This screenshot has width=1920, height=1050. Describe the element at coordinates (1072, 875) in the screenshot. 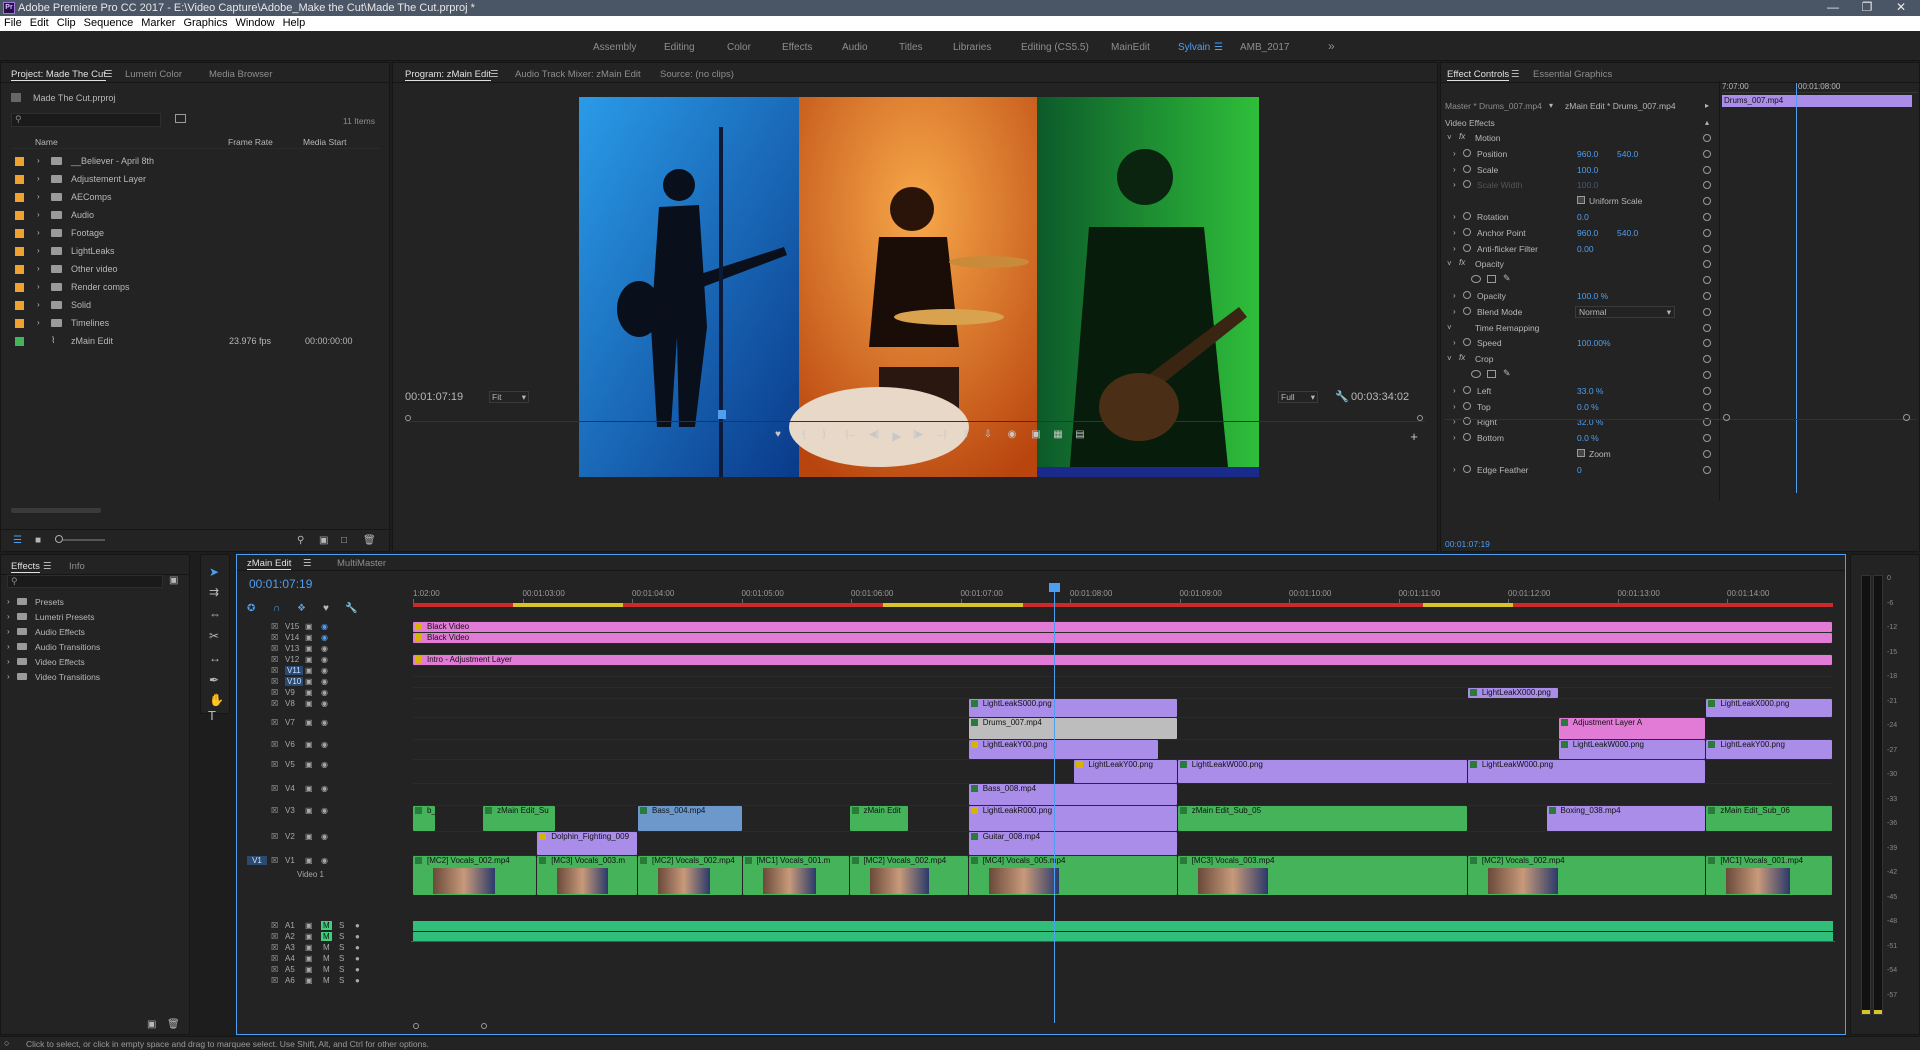

I see `timeline-clip: [MC4] Vocals_005.mp4` at that location.